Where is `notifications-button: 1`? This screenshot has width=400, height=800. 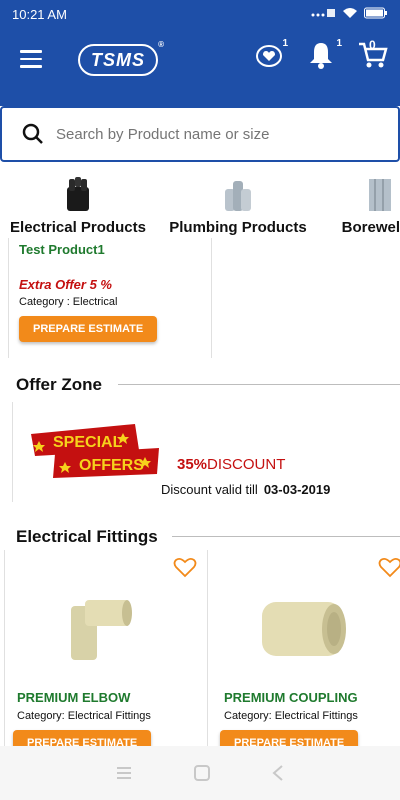 notifications-button: 1 is located at coordinates (323, 55).